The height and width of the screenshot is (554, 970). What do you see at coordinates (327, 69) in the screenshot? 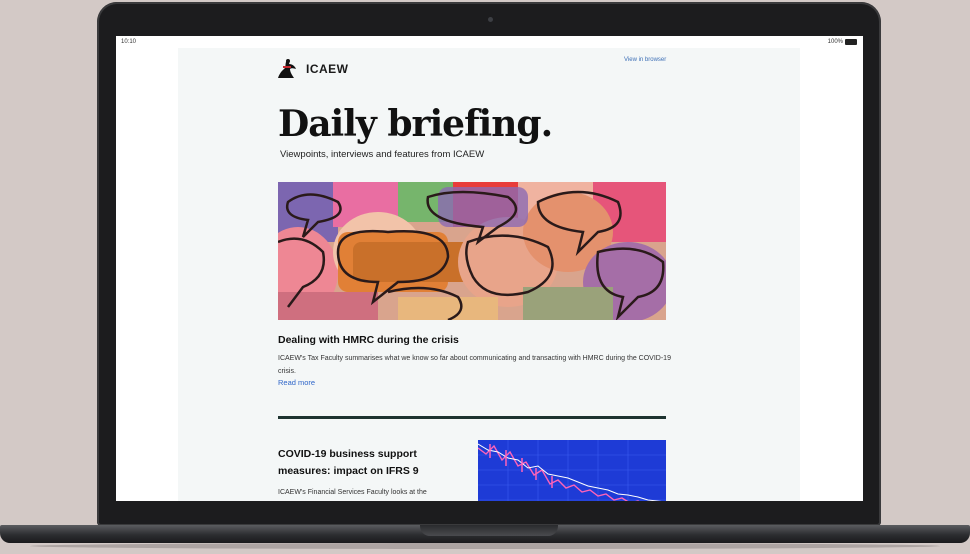
I see `brand-name: ICAEW` at bounding box center [327, 69].